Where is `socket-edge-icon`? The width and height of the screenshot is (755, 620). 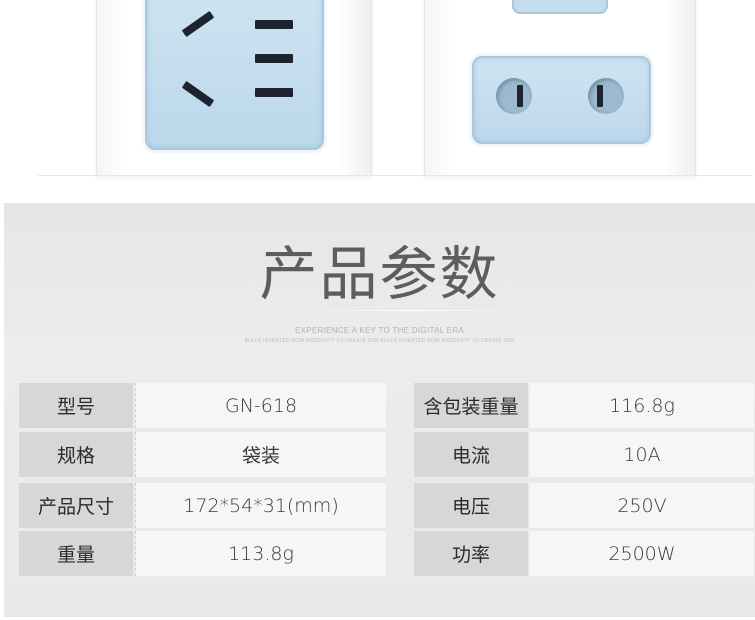
socket-edge-icon is located at coordinates (560, 7).